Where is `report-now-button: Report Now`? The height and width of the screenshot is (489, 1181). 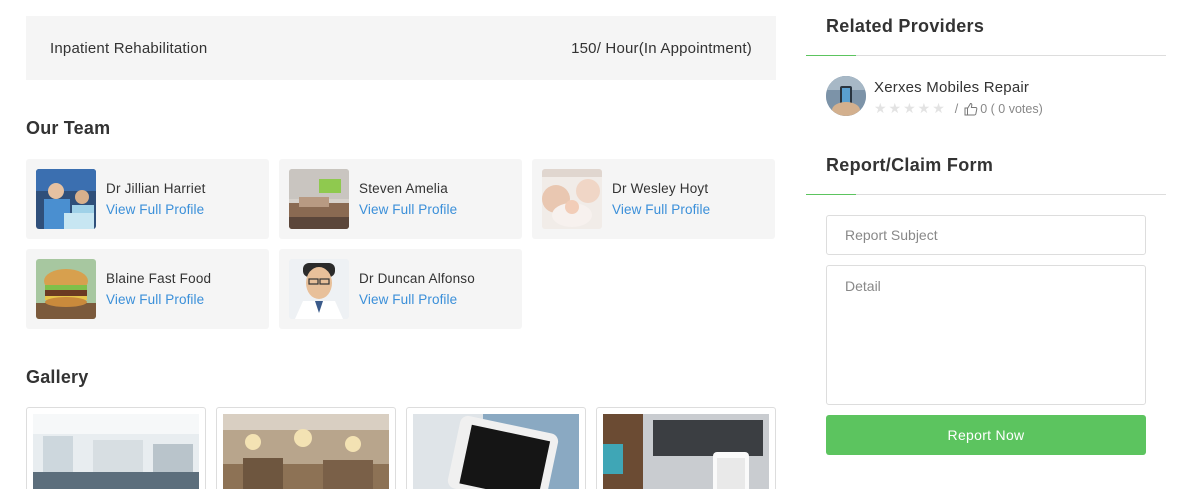
report-now-button: Report Now is located at coordinates (986, 435).